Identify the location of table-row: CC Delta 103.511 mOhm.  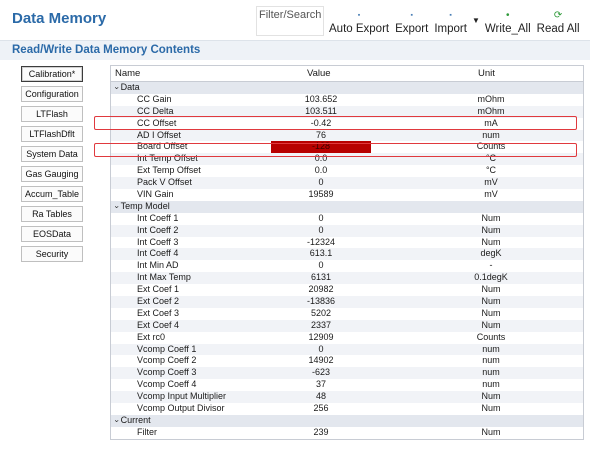
(347, 111).